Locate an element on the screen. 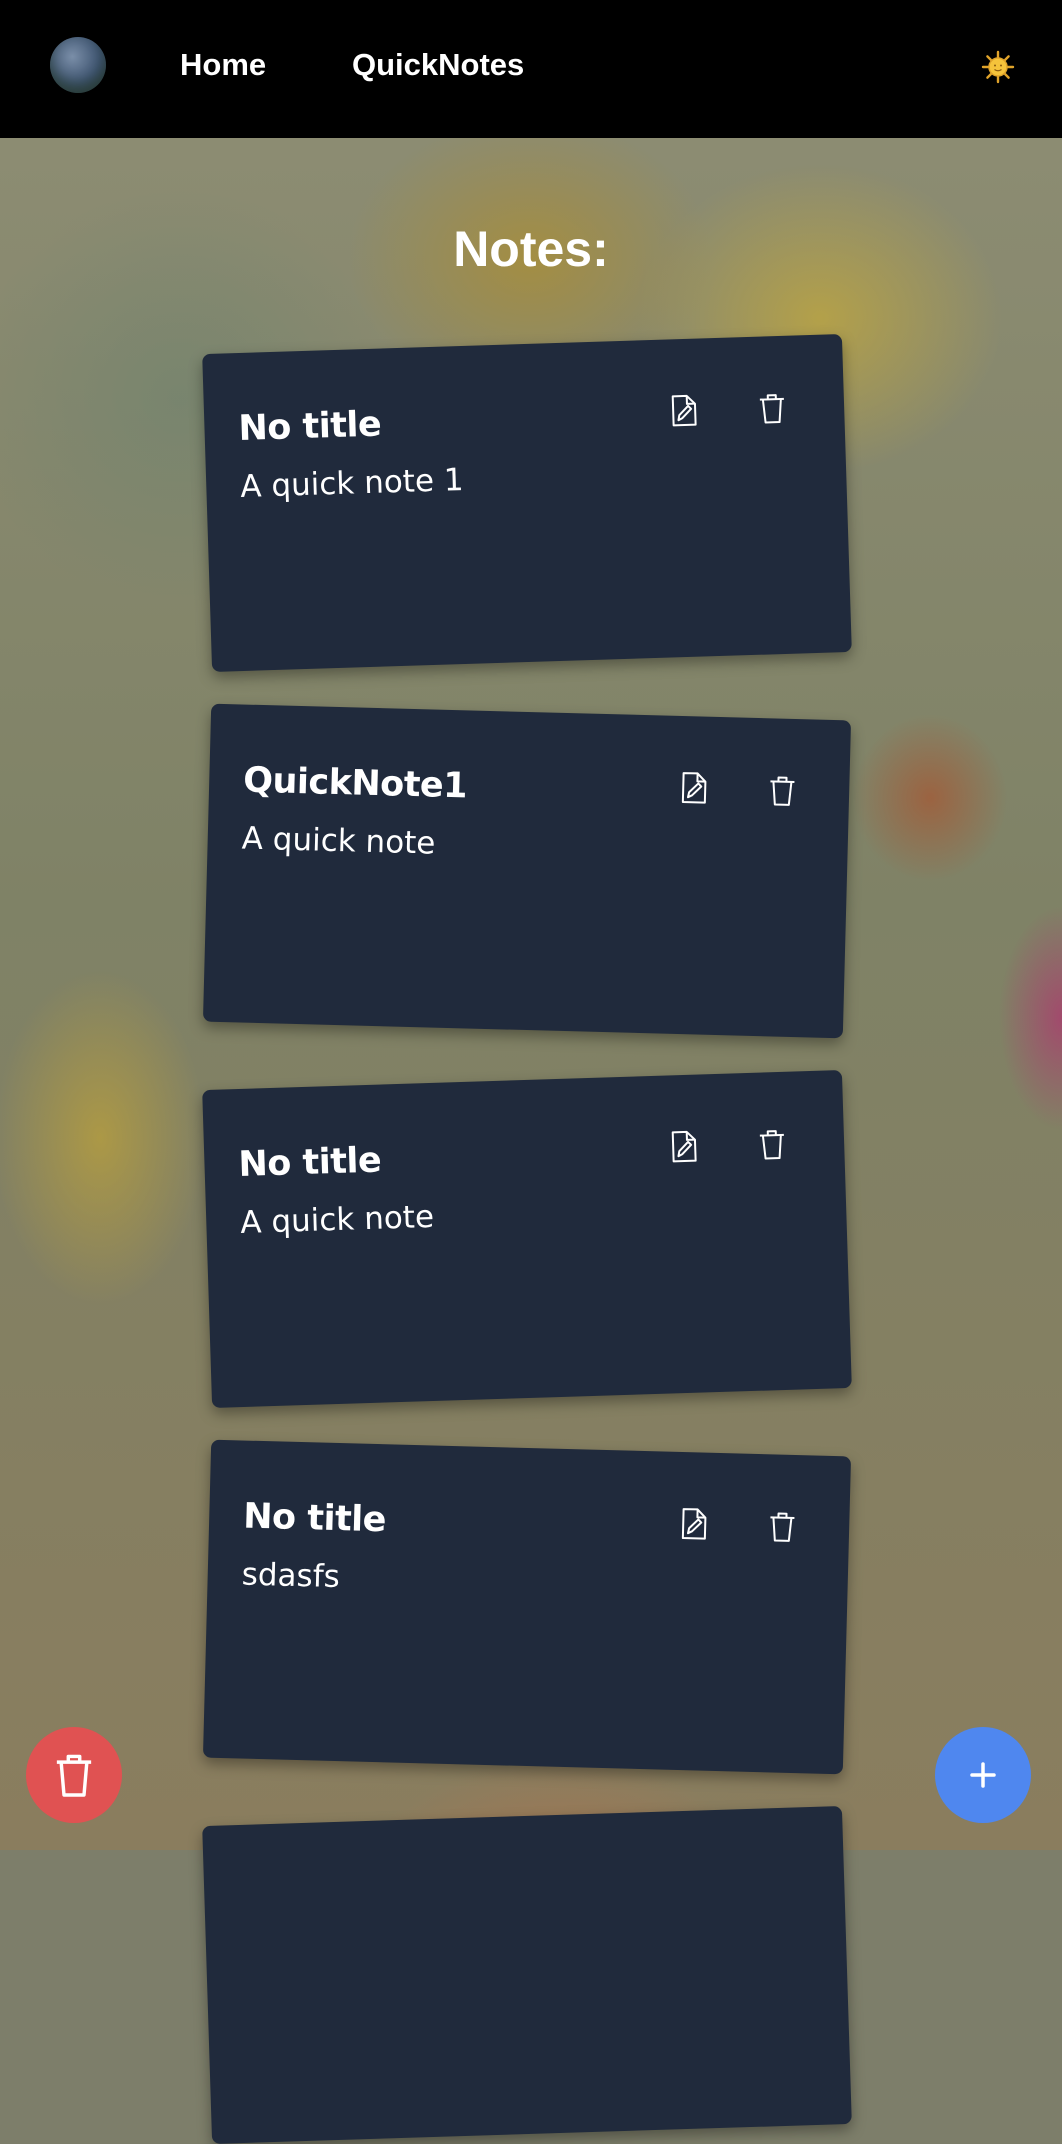 Image resolution: width=1062 pixels, height=2144 pixels. navbar: Home QuickNotes is located at coordinates (531, 69).